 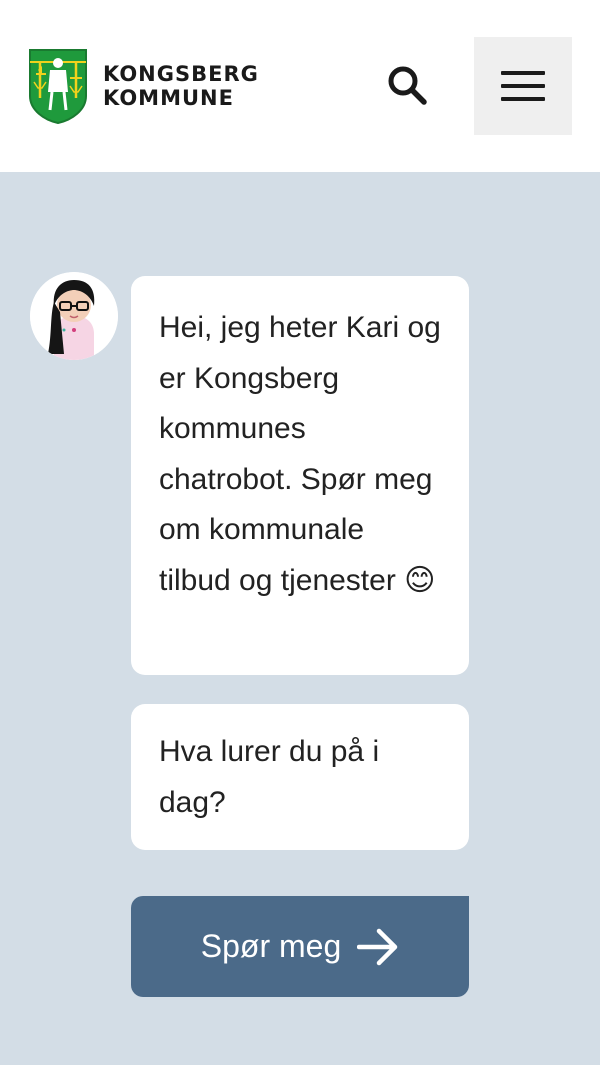 I want to click on logo-line-2: KOMMUNE, so click(x=168, y=98).